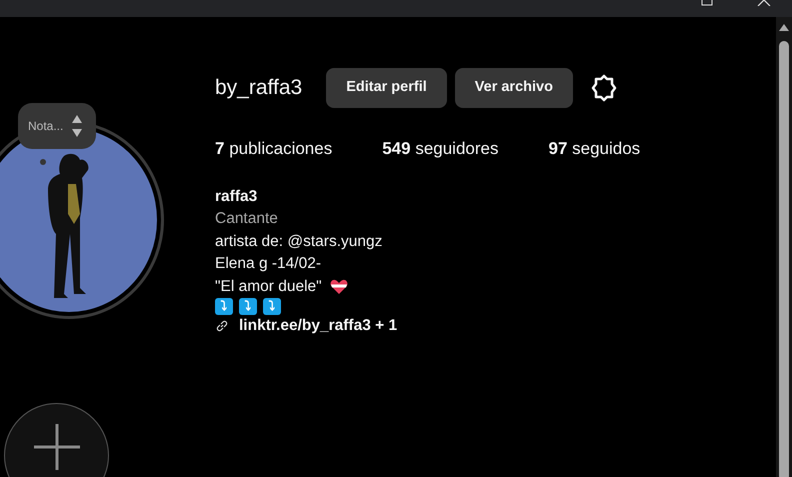  What do you see at coordinates (339, 286) in the screenshot?
I see `bandaged-heart-icon` at bounding box center [339, 286].